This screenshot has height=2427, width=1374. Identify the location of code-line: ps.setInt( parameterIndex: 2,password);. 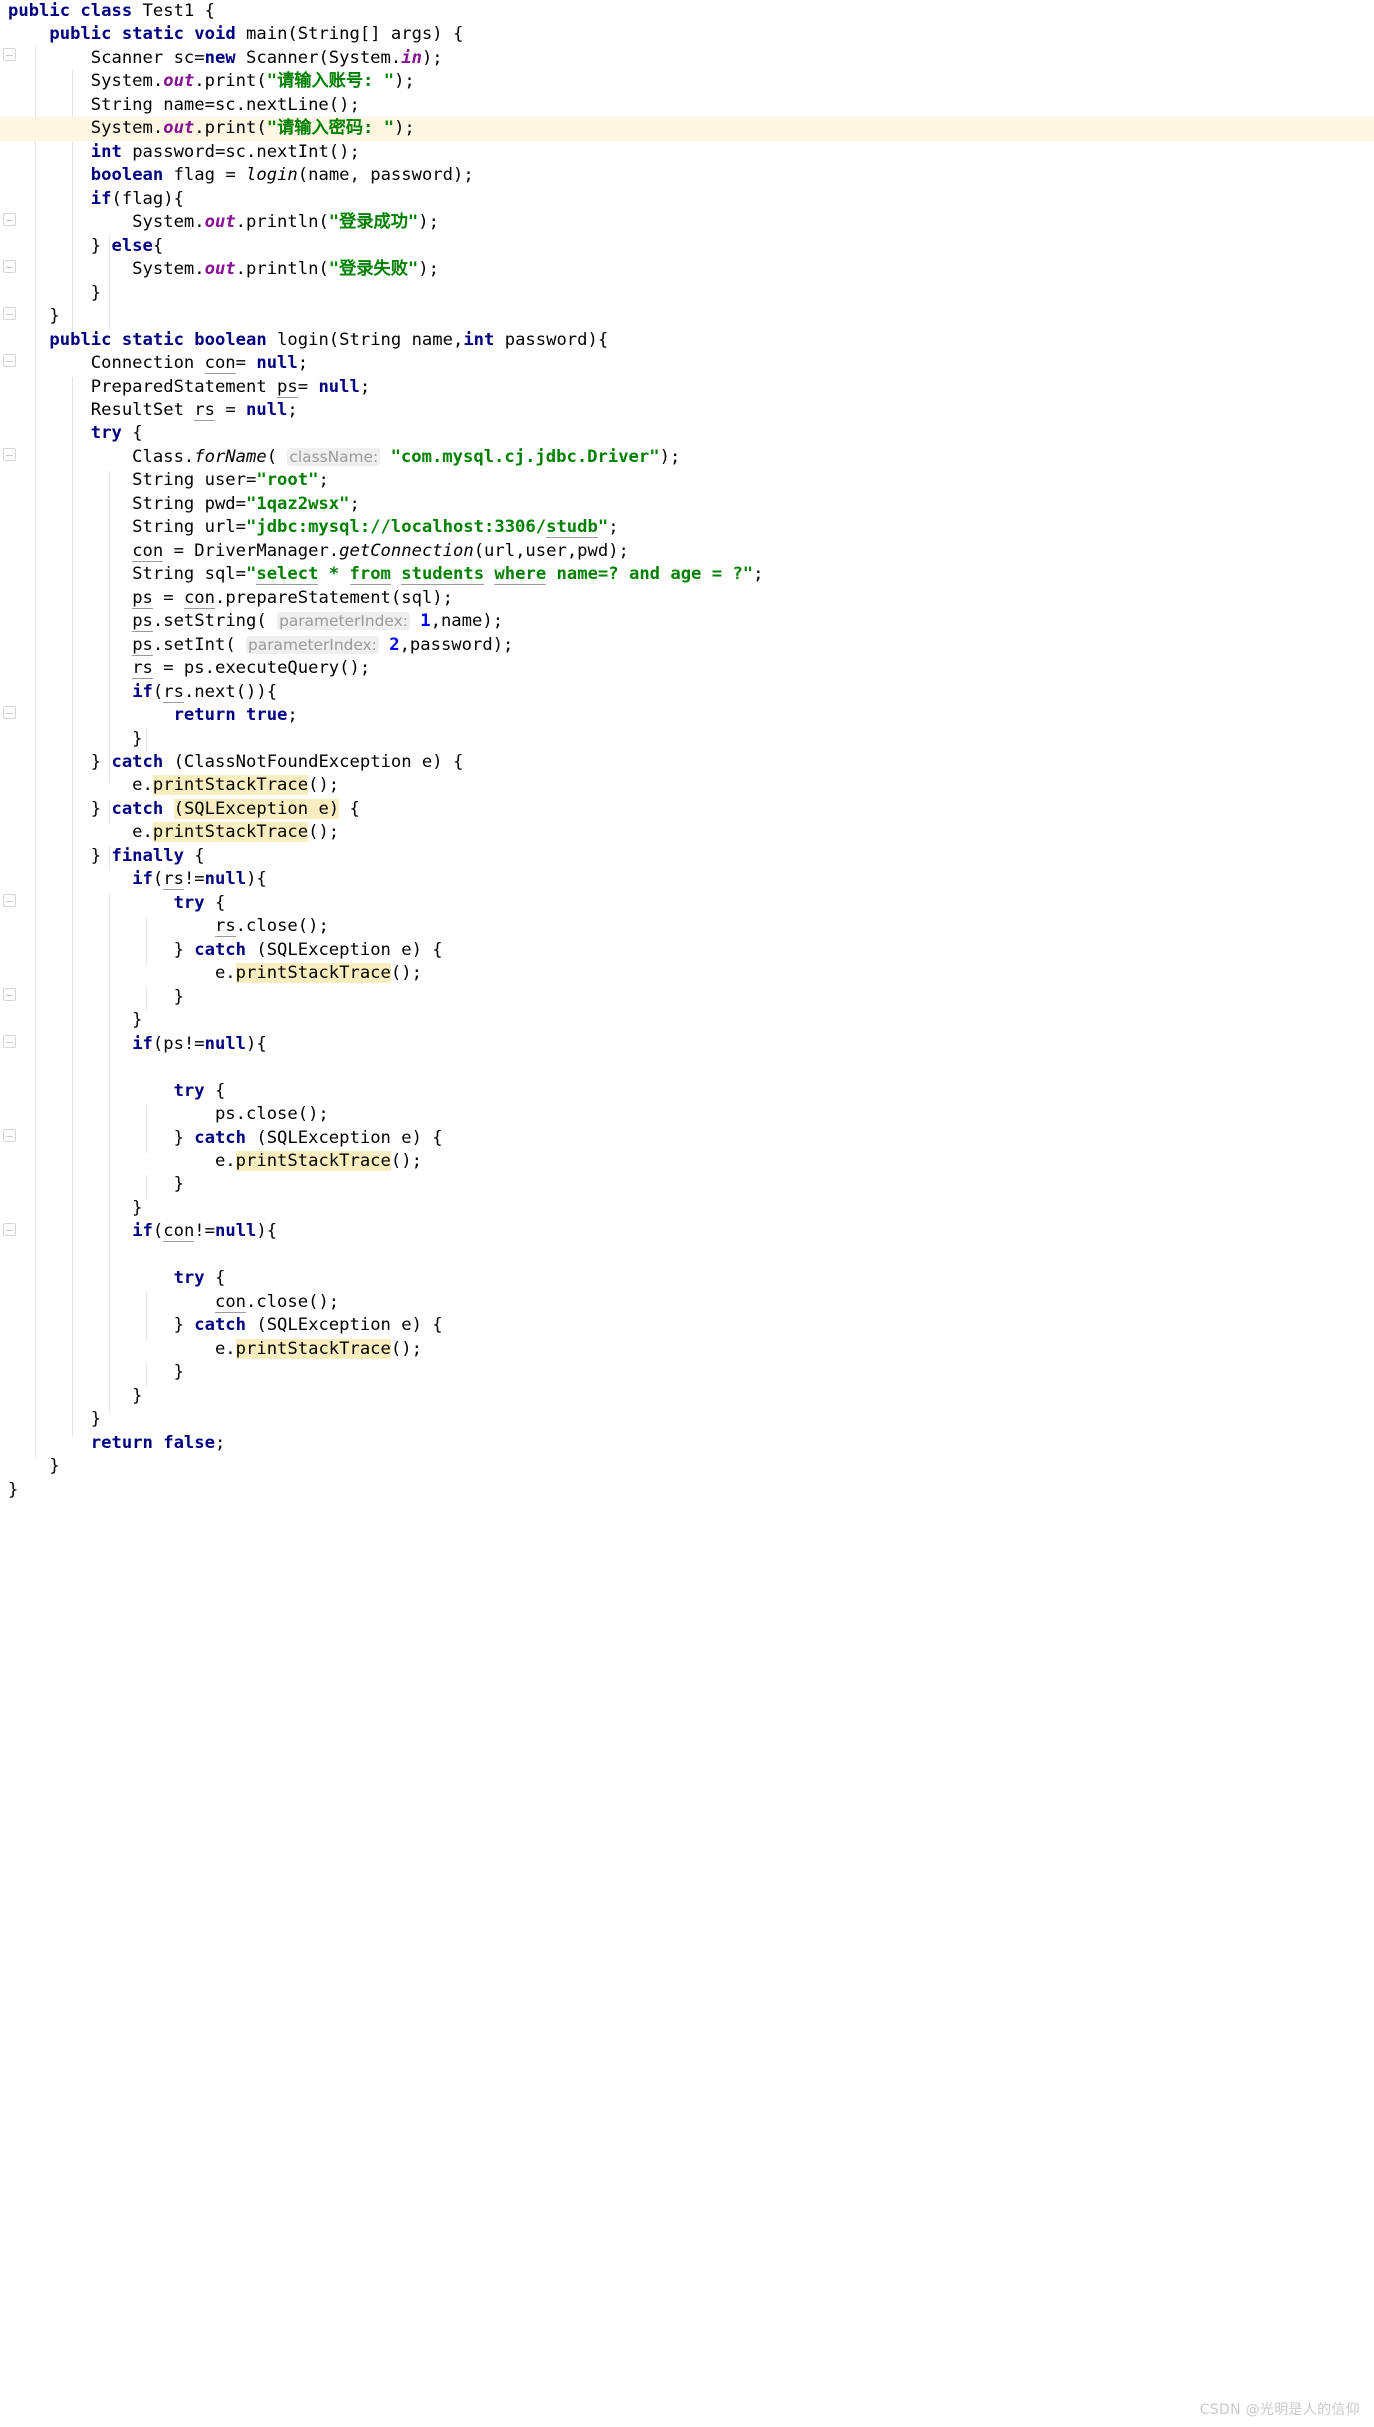
(687, 645).